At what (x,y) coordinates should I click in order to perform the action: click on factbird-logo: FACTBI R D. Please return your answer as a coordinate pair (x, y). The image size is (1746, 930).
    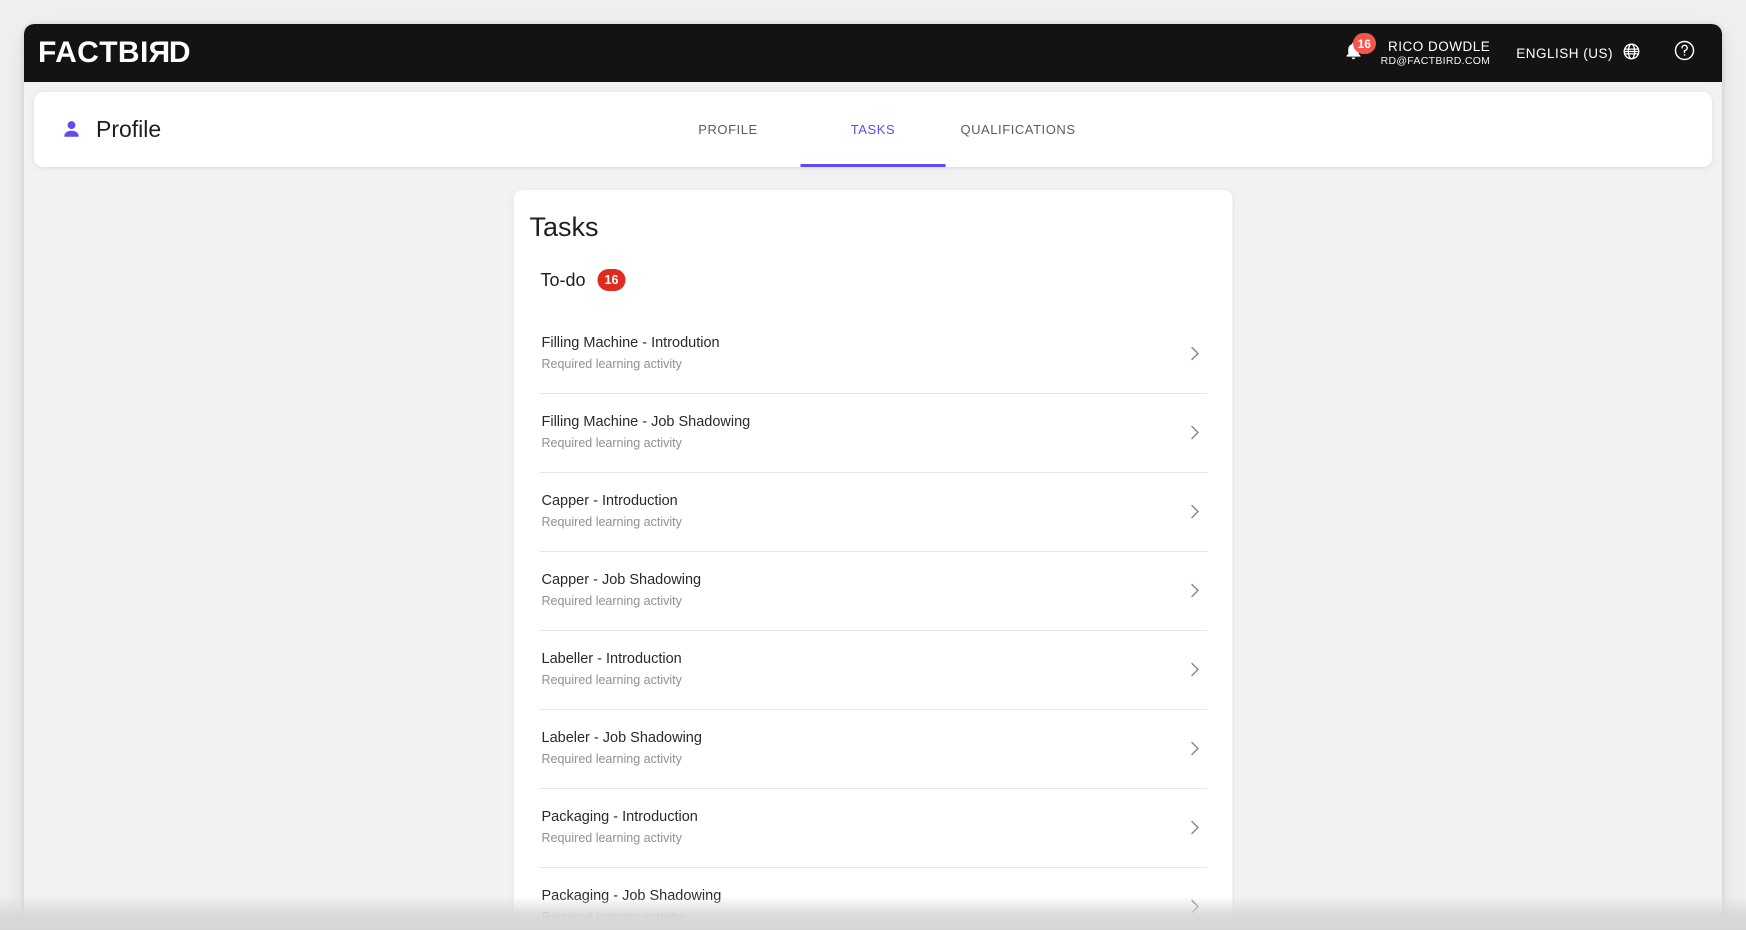
    Looking at the image, I should click on (111, 52).